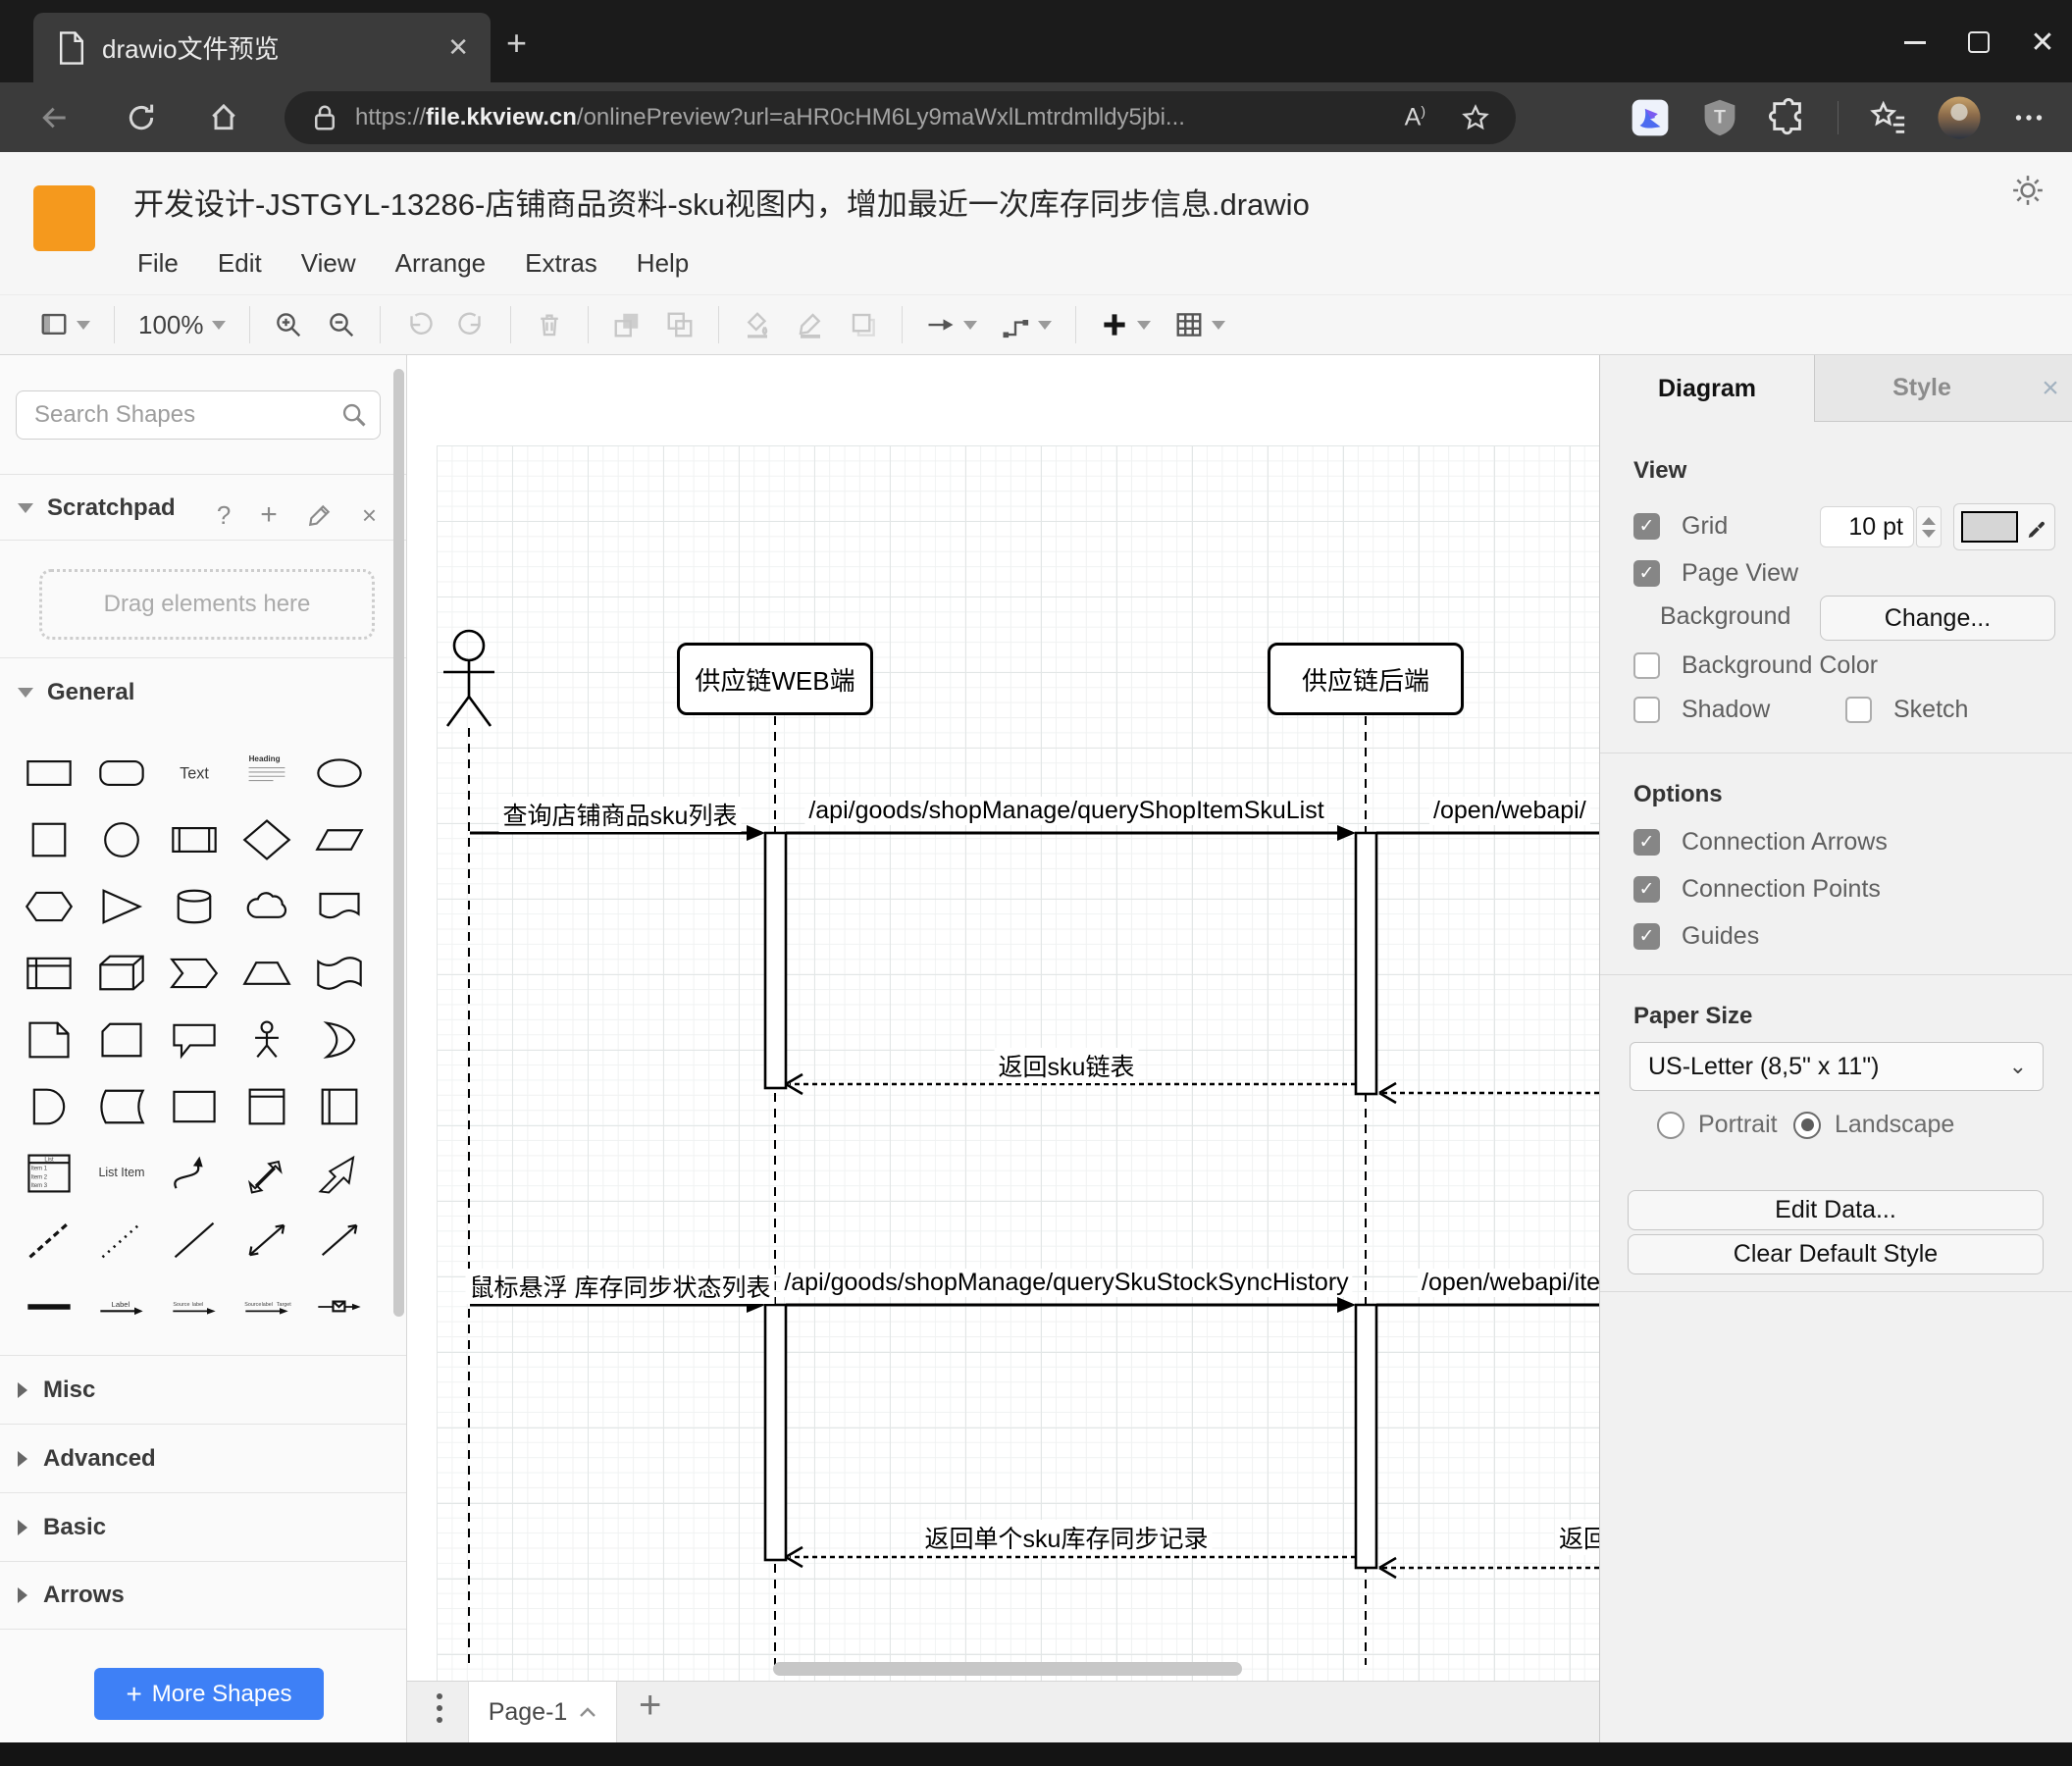  What do you see at coordinates (1646, 937) in the screenshot?
I see `guides-checkbox: ✓` at bounding box center [1646, 937].